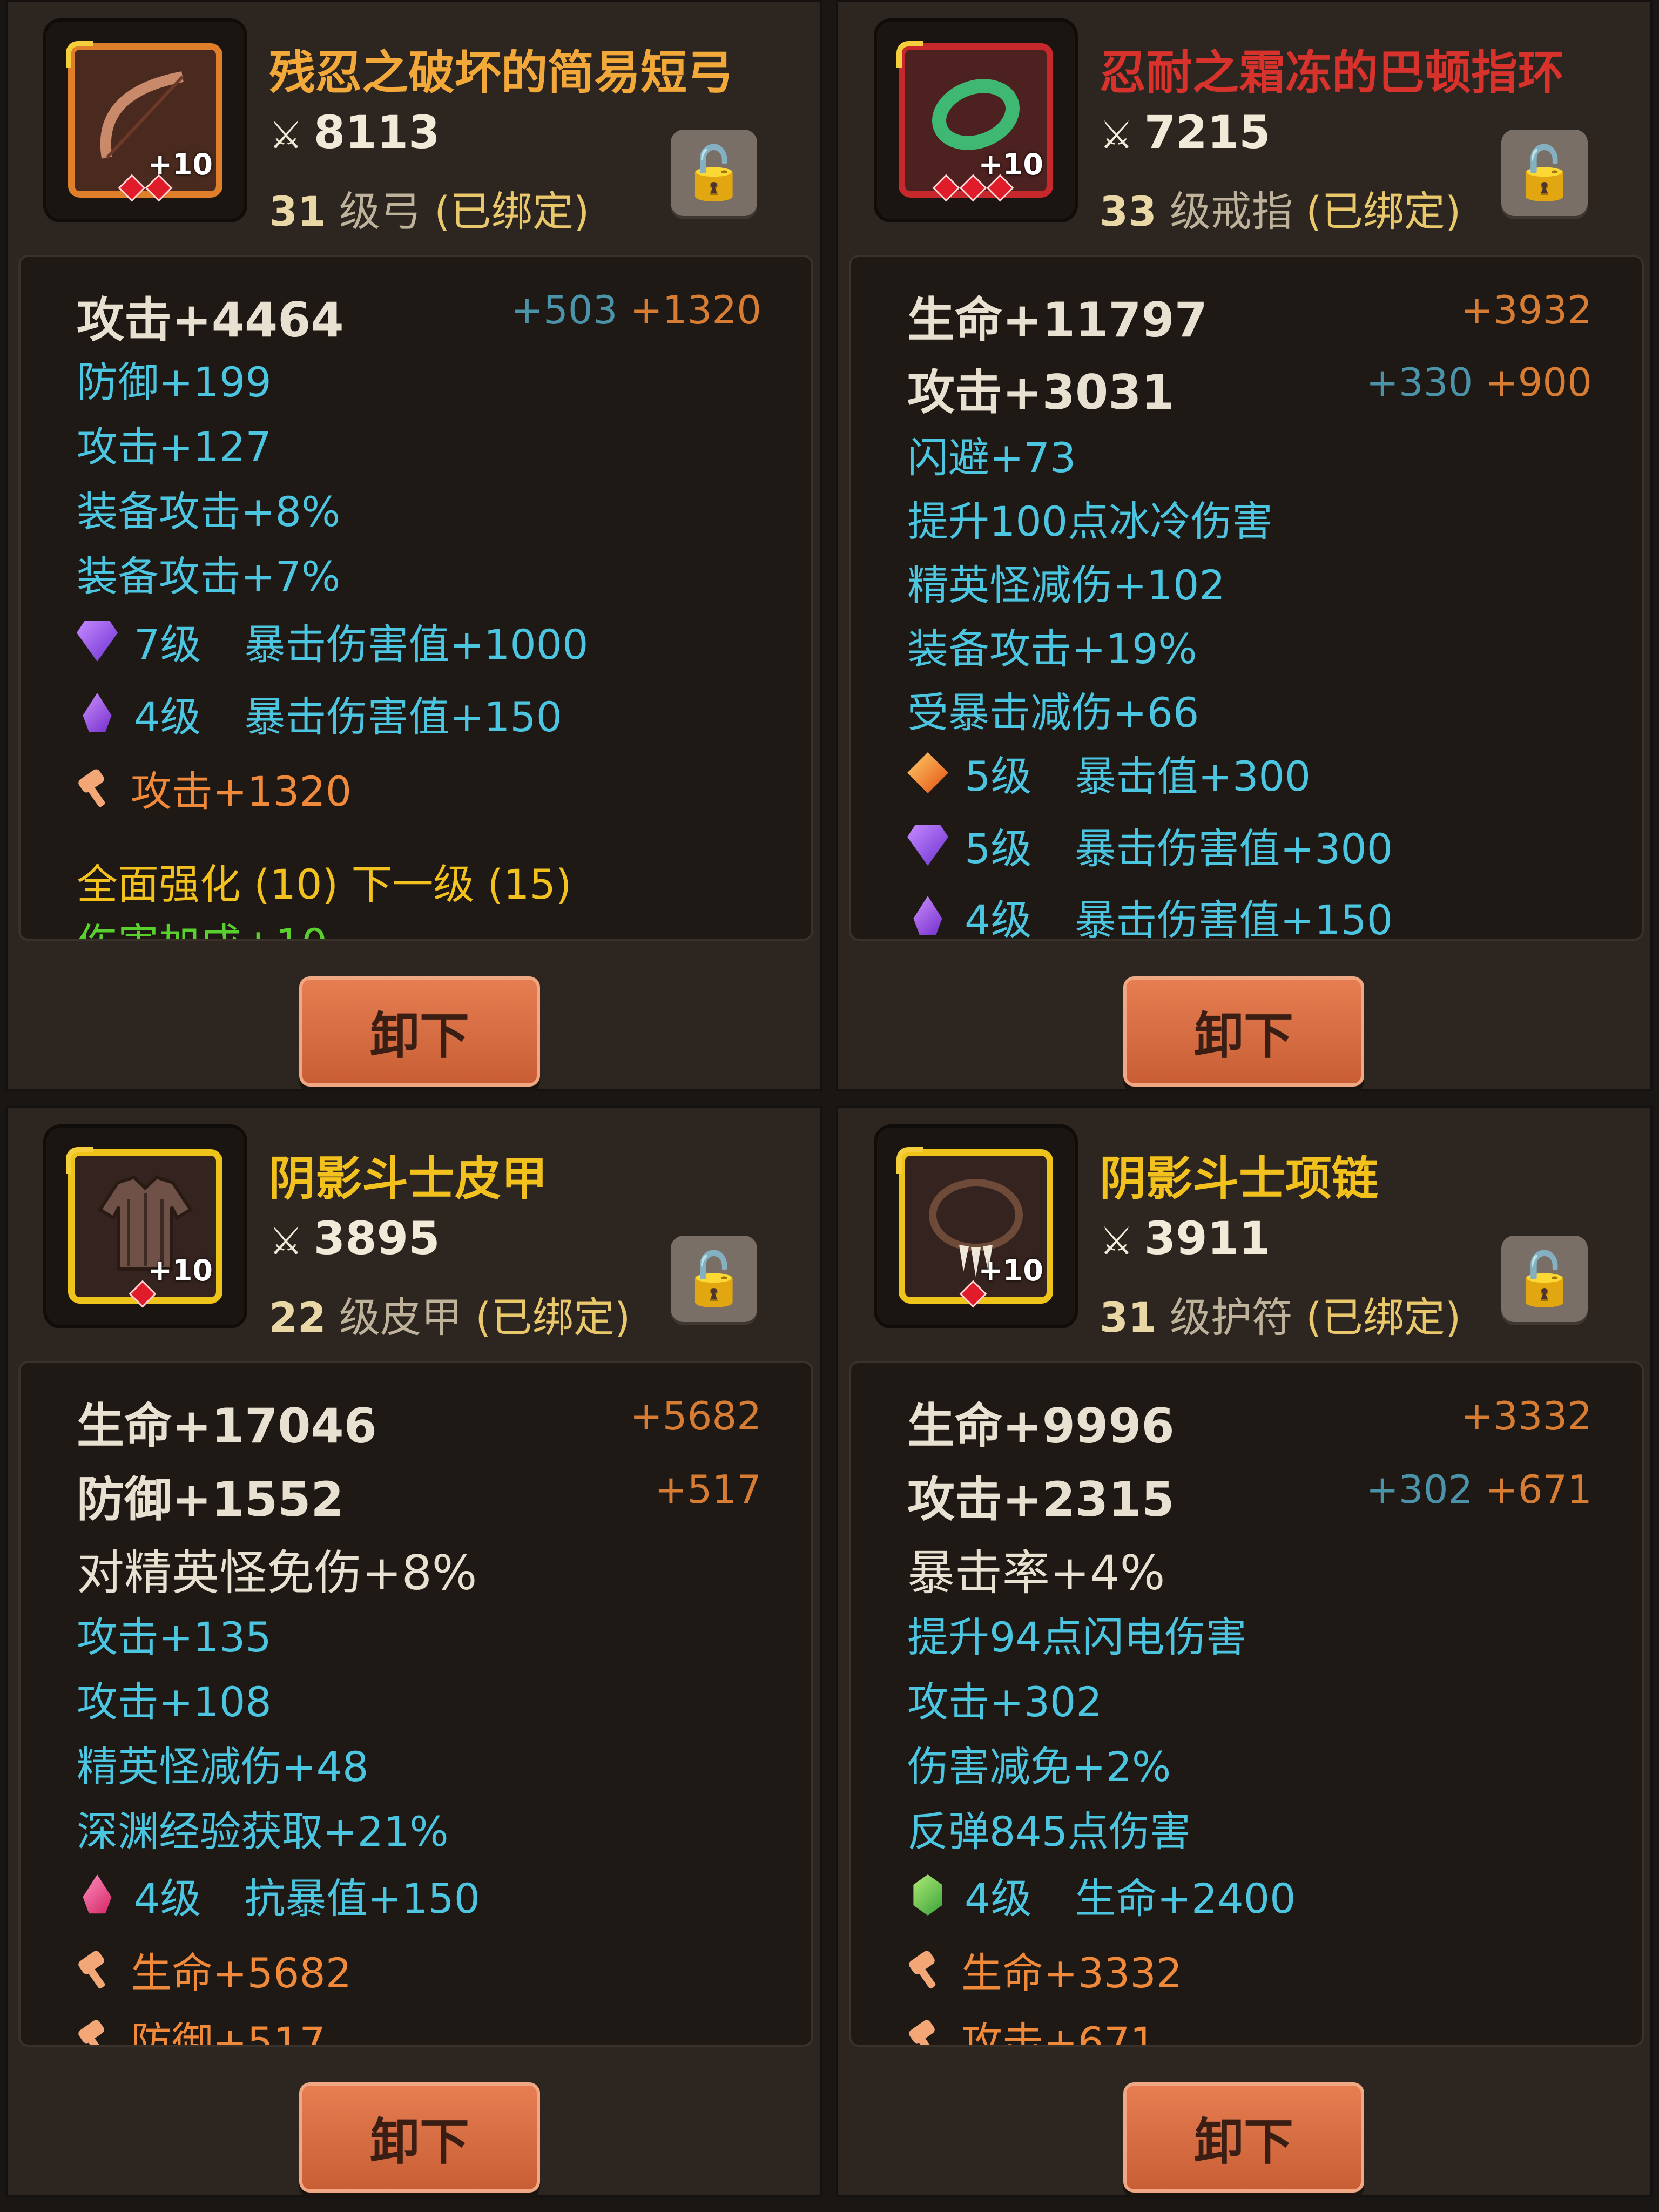  I want to click on main-stat: 生命+9996, so click(1041, 1426).